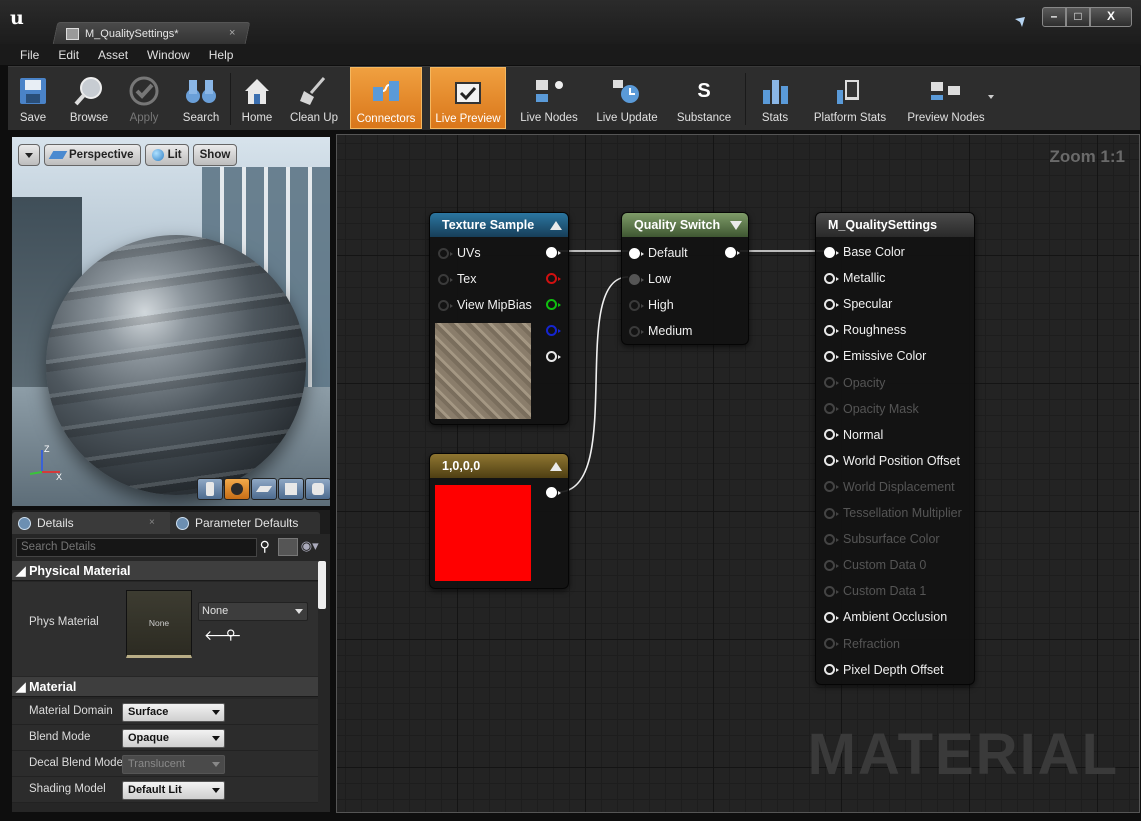  I want to click on result-input-label: Roughness, so click(875, 330).